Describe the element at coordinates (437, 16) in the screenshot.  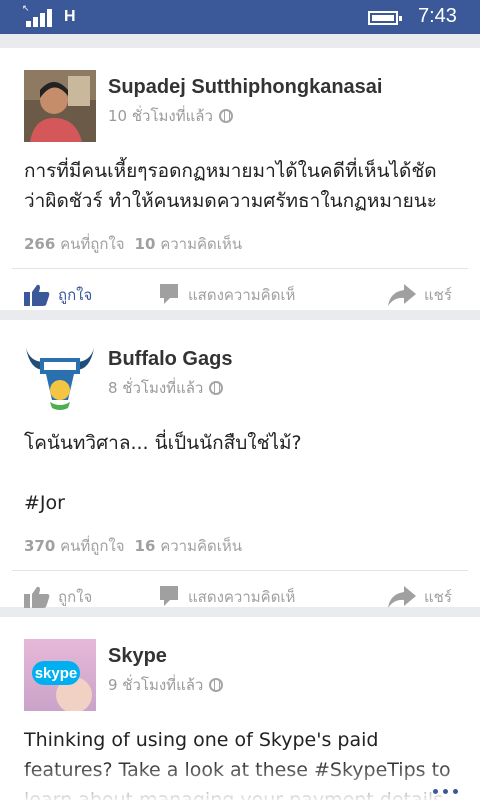
I see `clock: 7:43` at that location.